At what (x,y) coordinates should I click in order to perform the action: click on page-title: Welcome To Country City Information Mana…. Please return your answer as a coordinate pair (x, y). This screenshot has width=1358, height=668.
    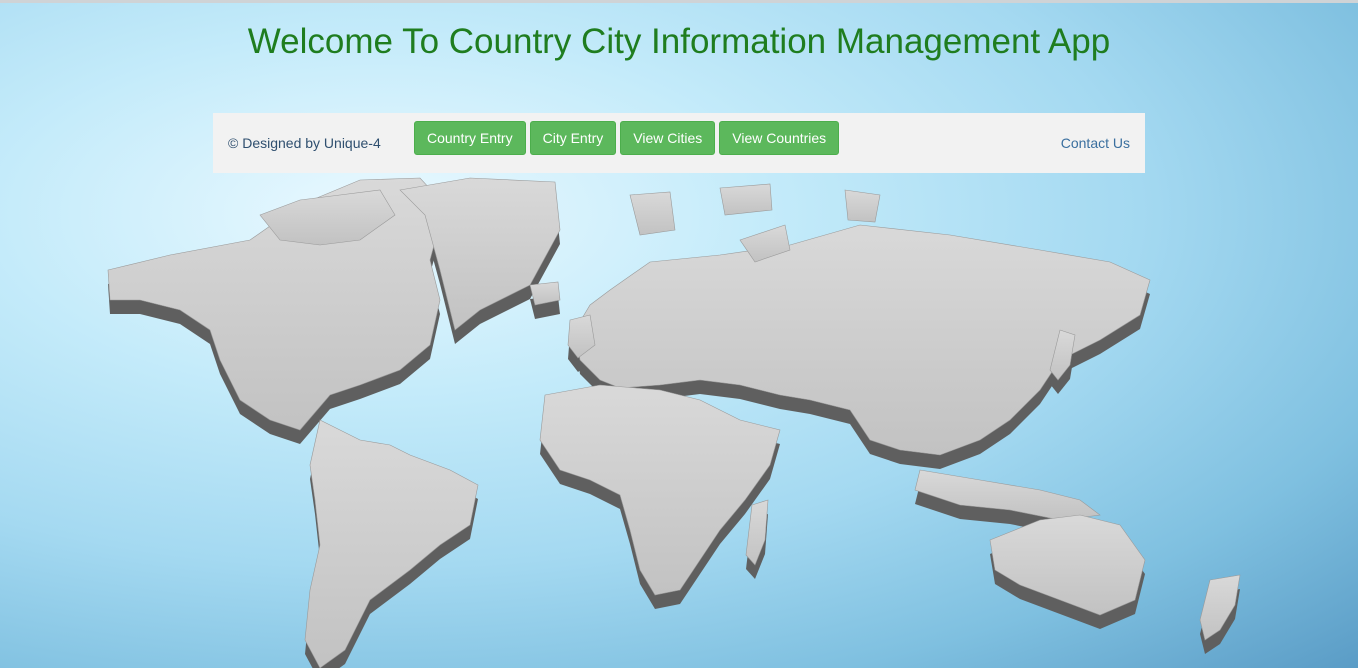
    Looking at the image, I should click on (679, 41).